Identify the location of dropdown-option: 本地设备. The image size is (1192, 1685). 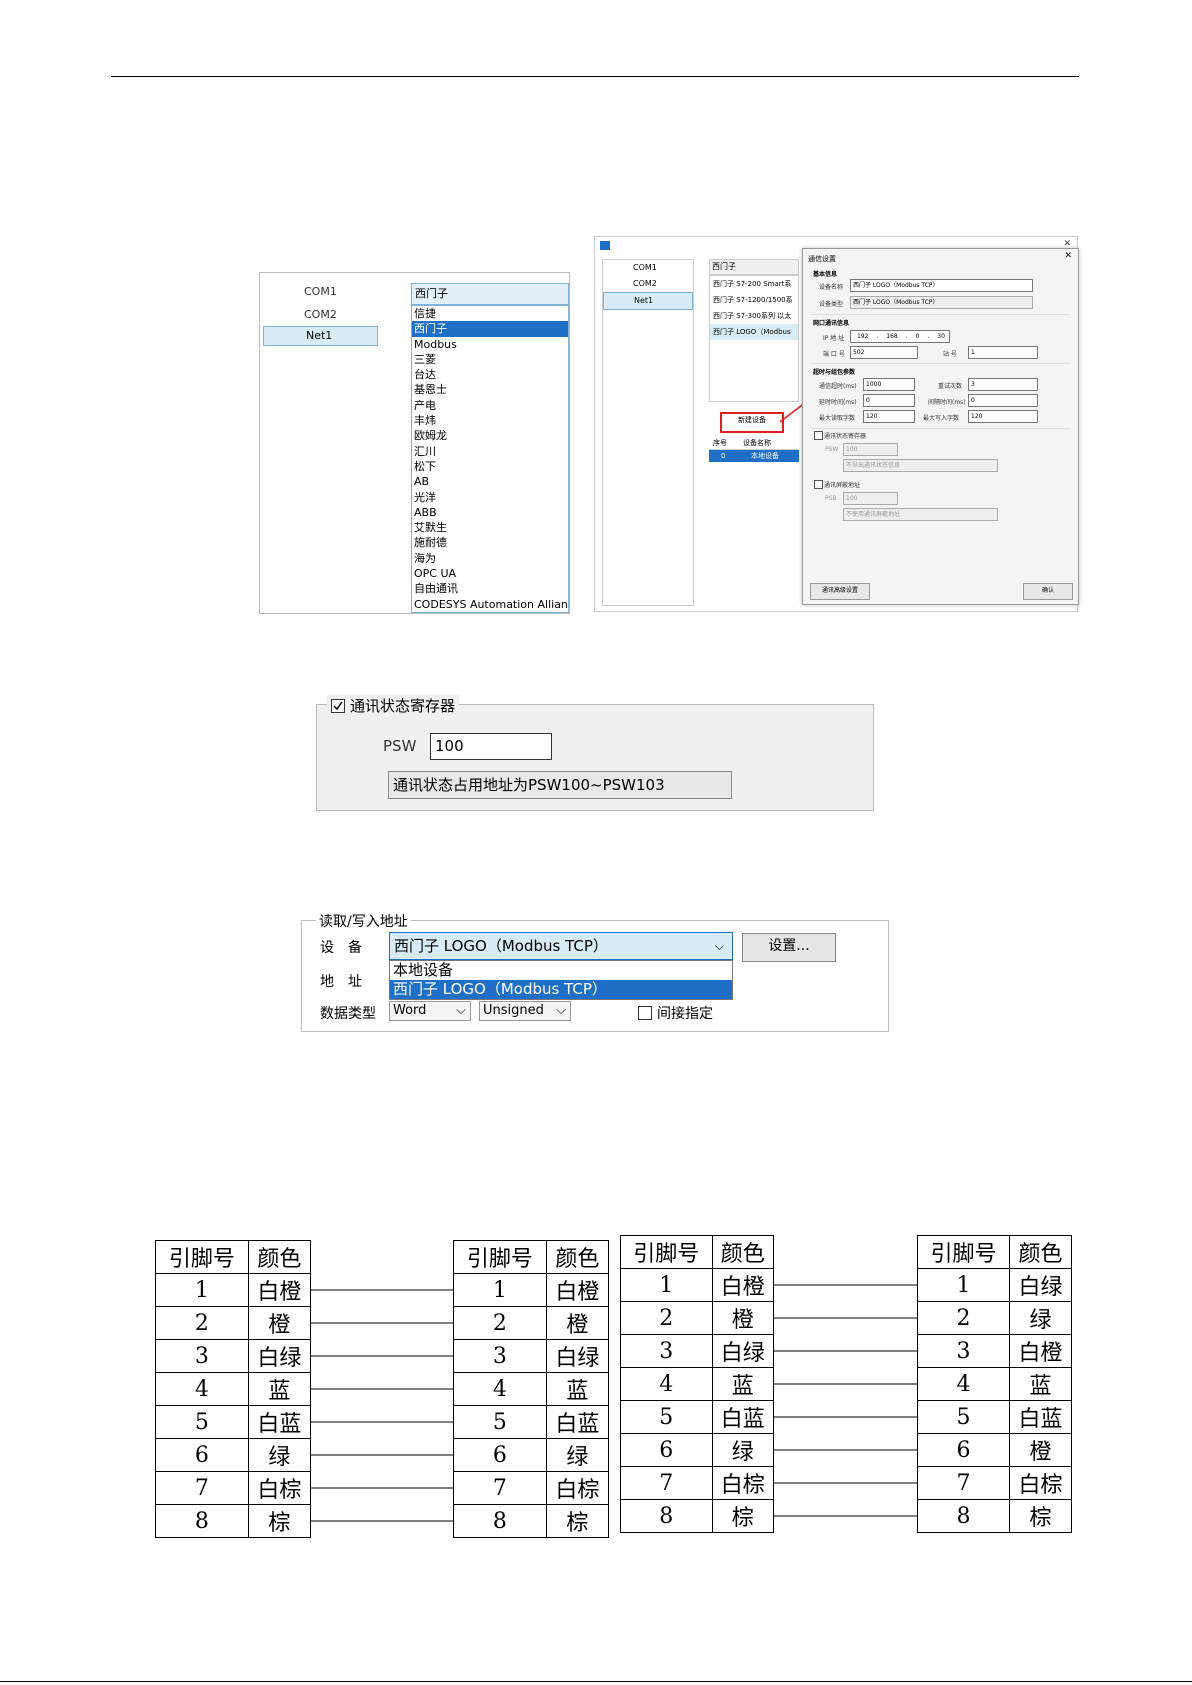
(561, 970).